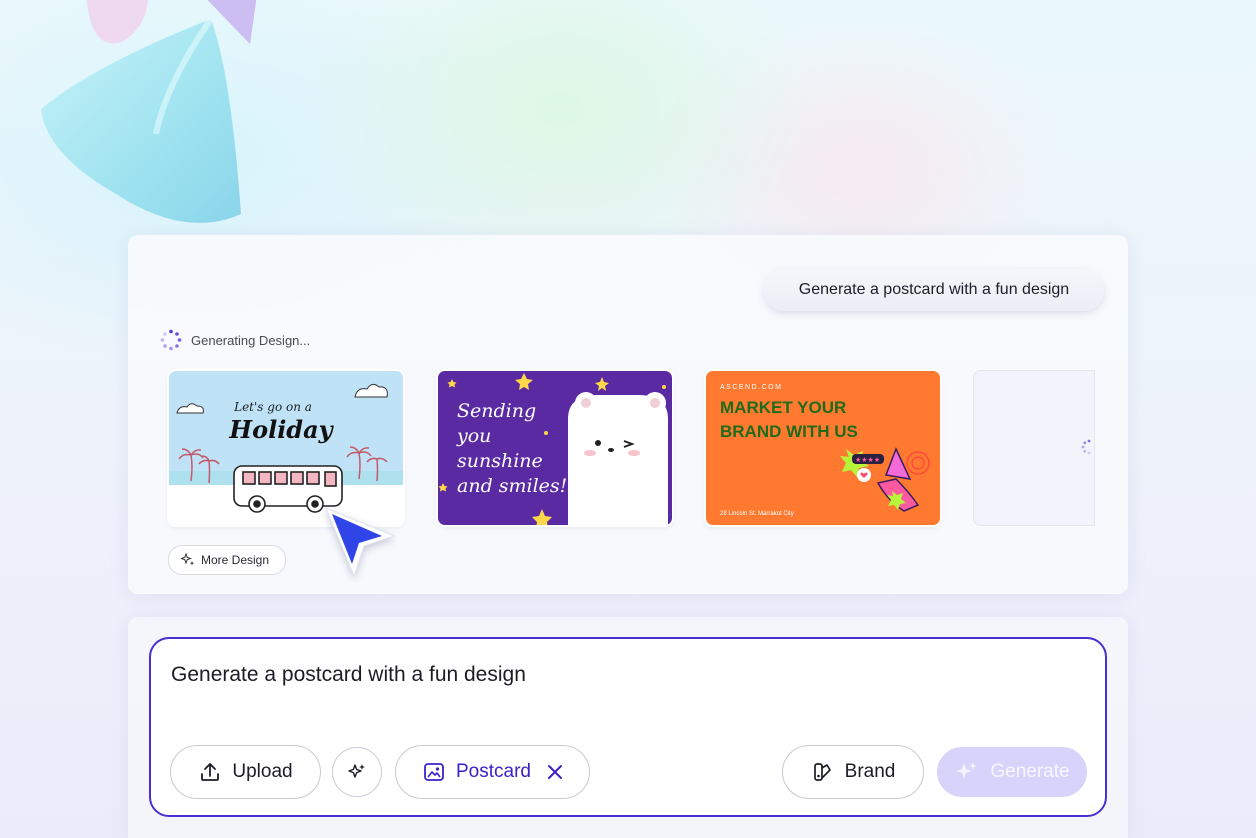 The height and width of the screenshot is (838, 1256). Describe the element at coordinates (555, 772) in the screenshot. I see `close-icon` at that location.